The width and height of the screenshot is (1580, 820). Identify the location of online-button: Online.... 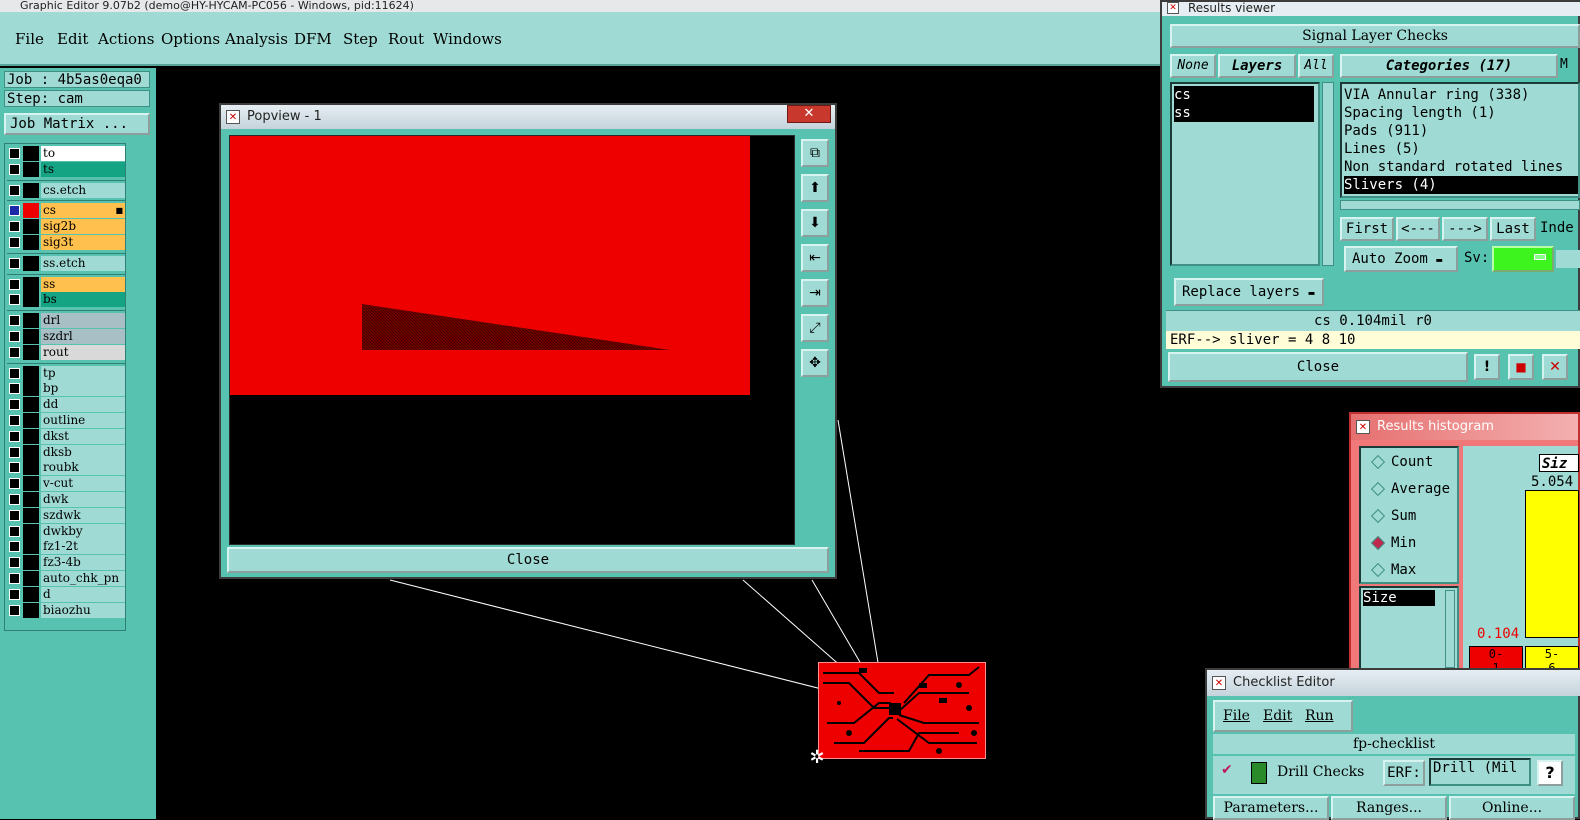
(1512, 808).